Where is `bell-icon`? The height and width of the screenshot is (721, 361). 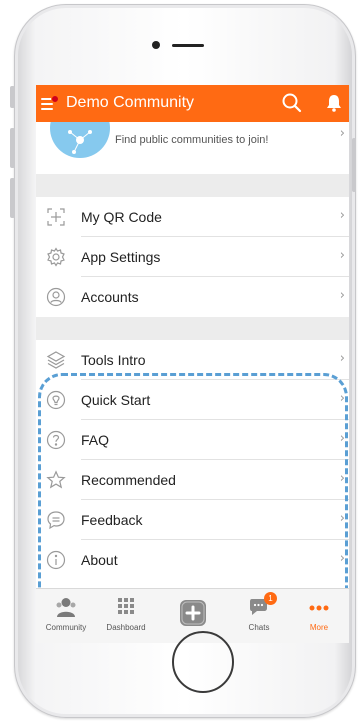 bell-icon is located at coordinates (334, 103).